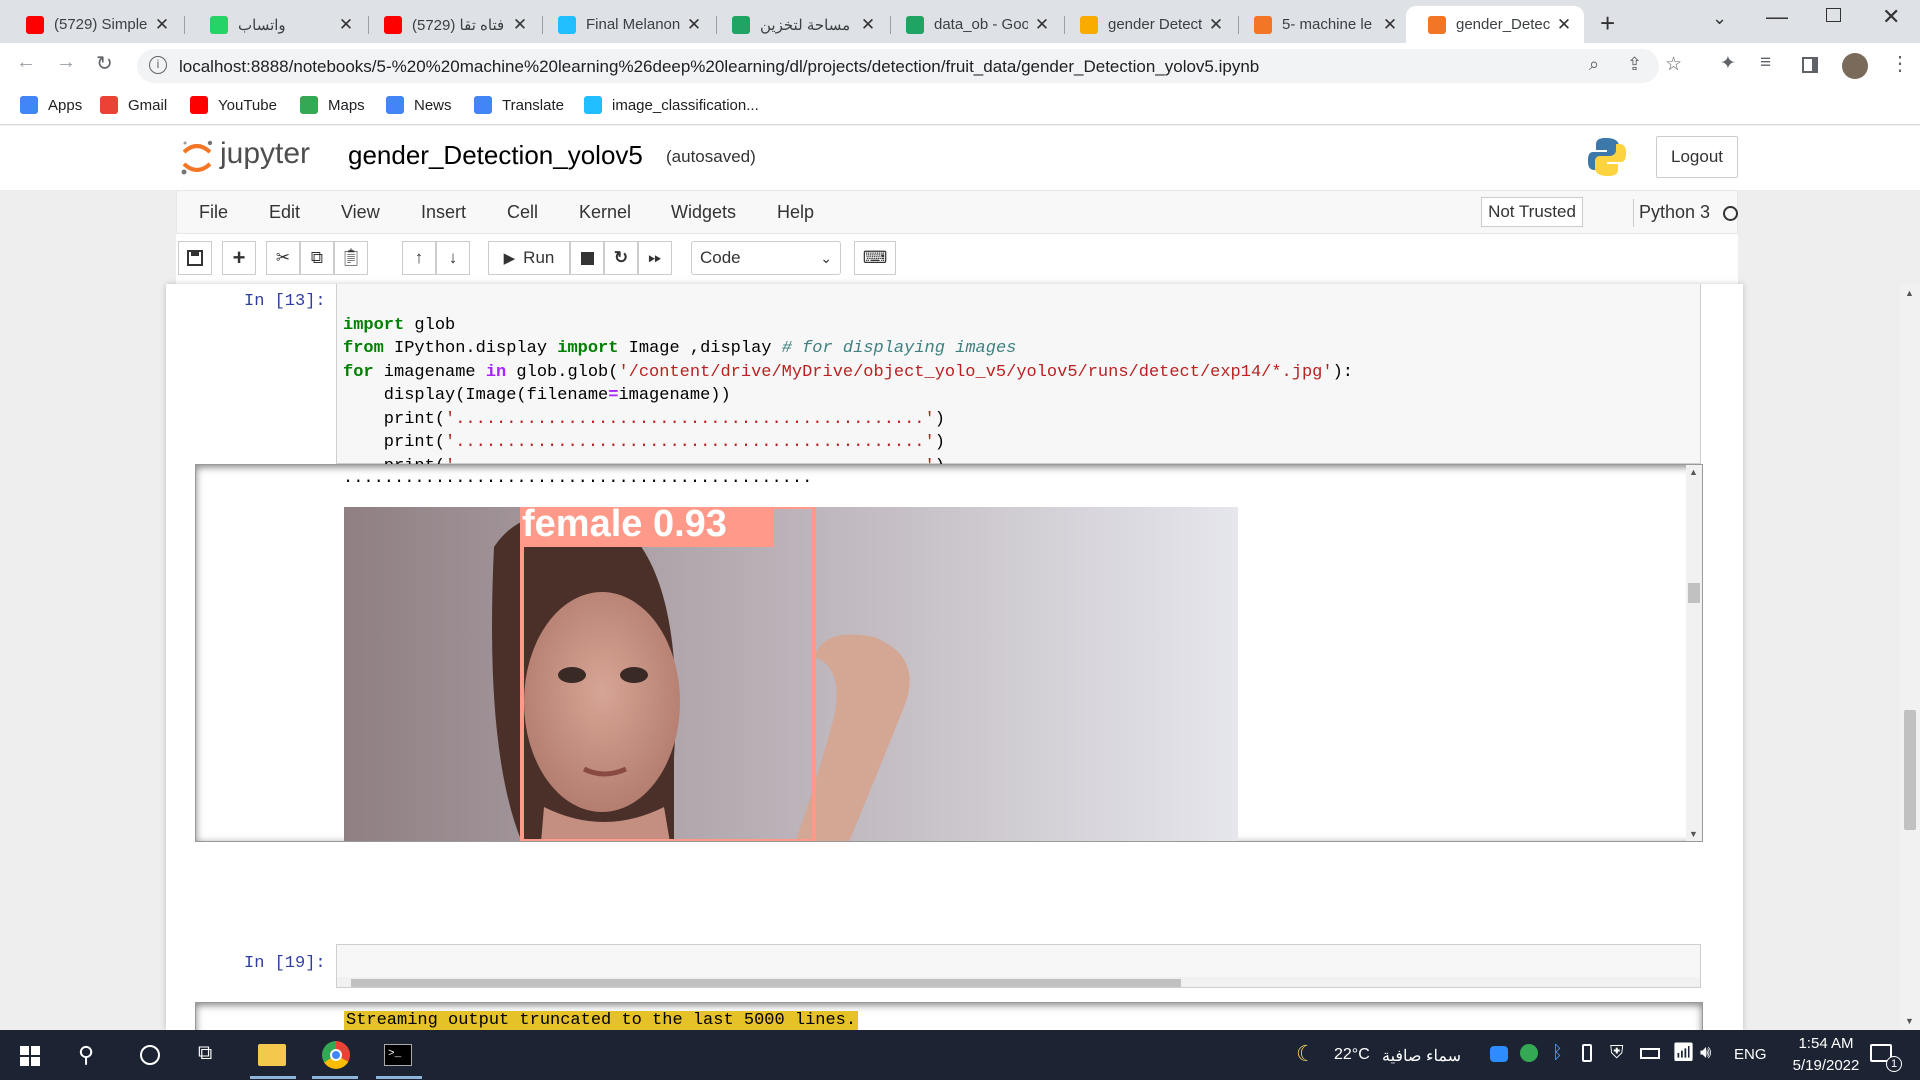  I want to click on forward-icon: →, so click(66, 62).